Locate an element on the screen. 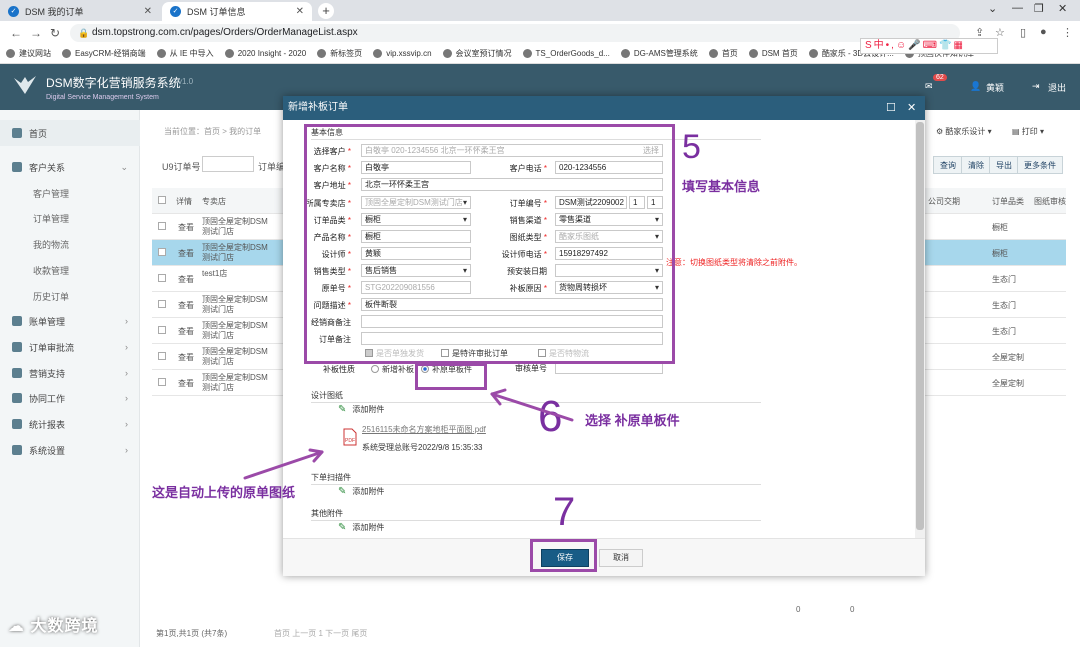 The height and width of the screenshot is (647, 1080). arrow-to-radio is located at coordinates (532, 407).